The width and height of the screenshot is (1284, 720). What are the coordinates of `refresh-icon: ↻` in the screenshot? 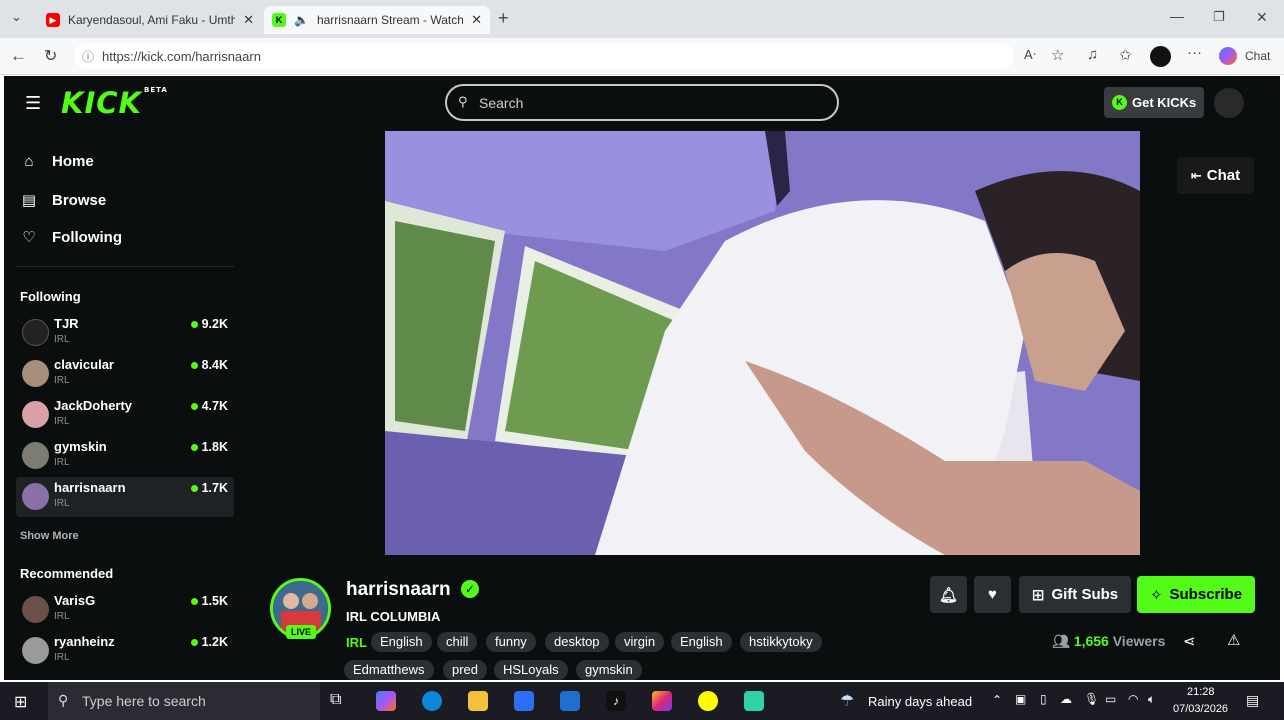 It's located at (50, 56).